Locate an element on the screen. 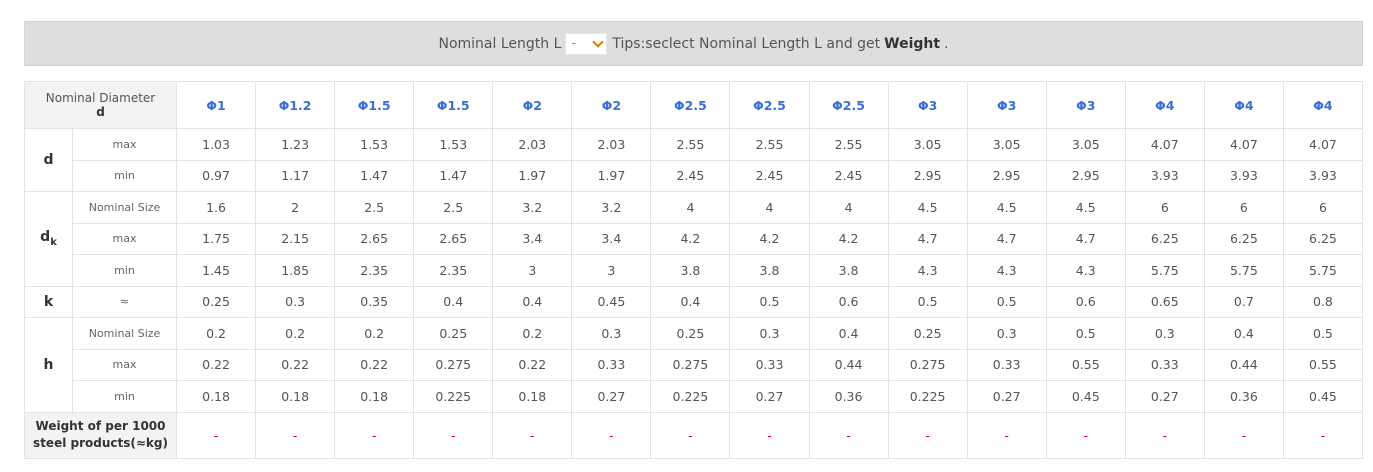  table-cell: 0.18 is located at coordinates (216, 396).